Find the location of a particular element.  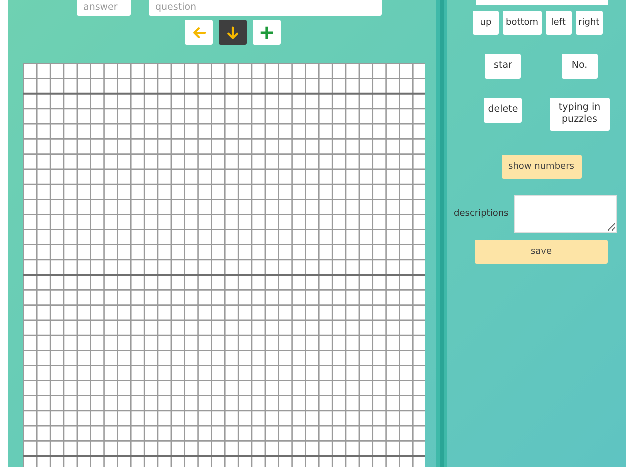

add-button is located at coordinates (267, 32).